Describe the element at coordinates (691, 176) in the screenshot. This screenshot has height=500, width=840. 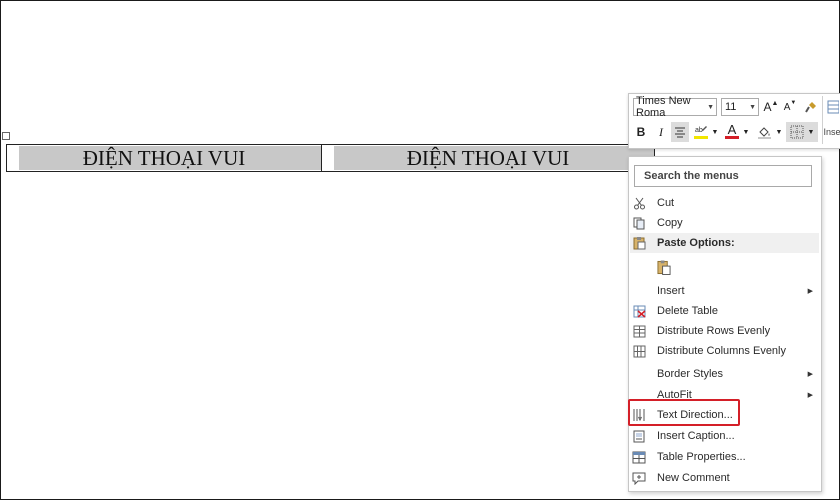
I see `search-placeholder: Search the menus` at that location.